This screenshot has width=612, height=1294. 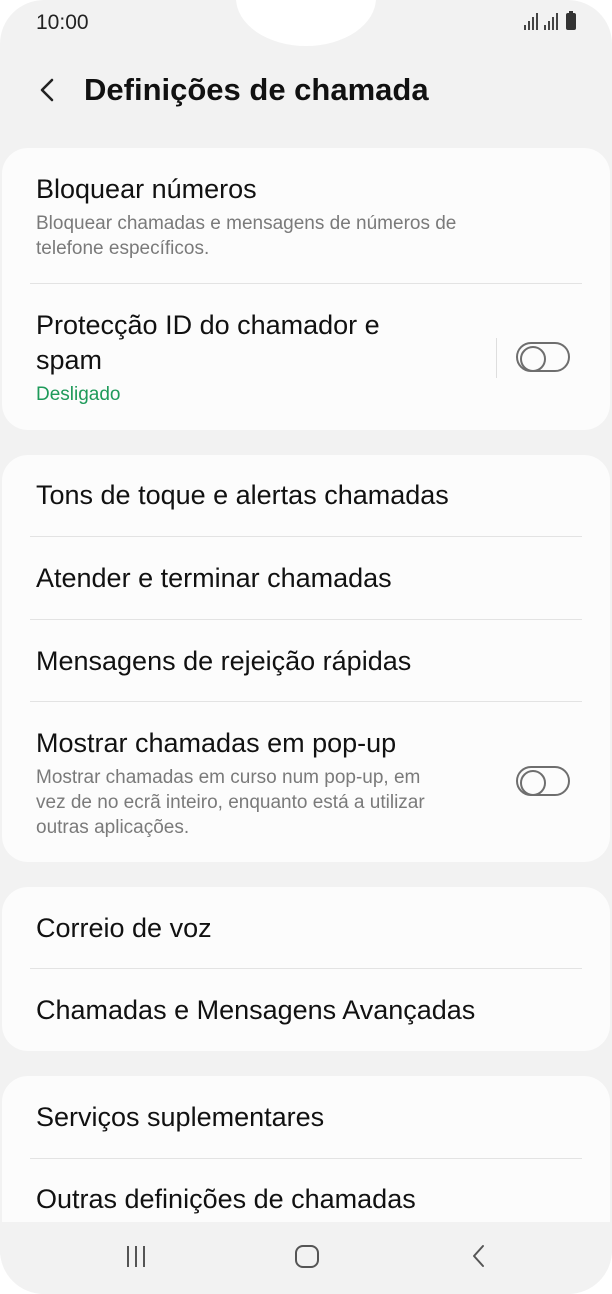 I want to click on answer-end-calls-item: Atender e terminar chamadas, so click(x=306, y=578).